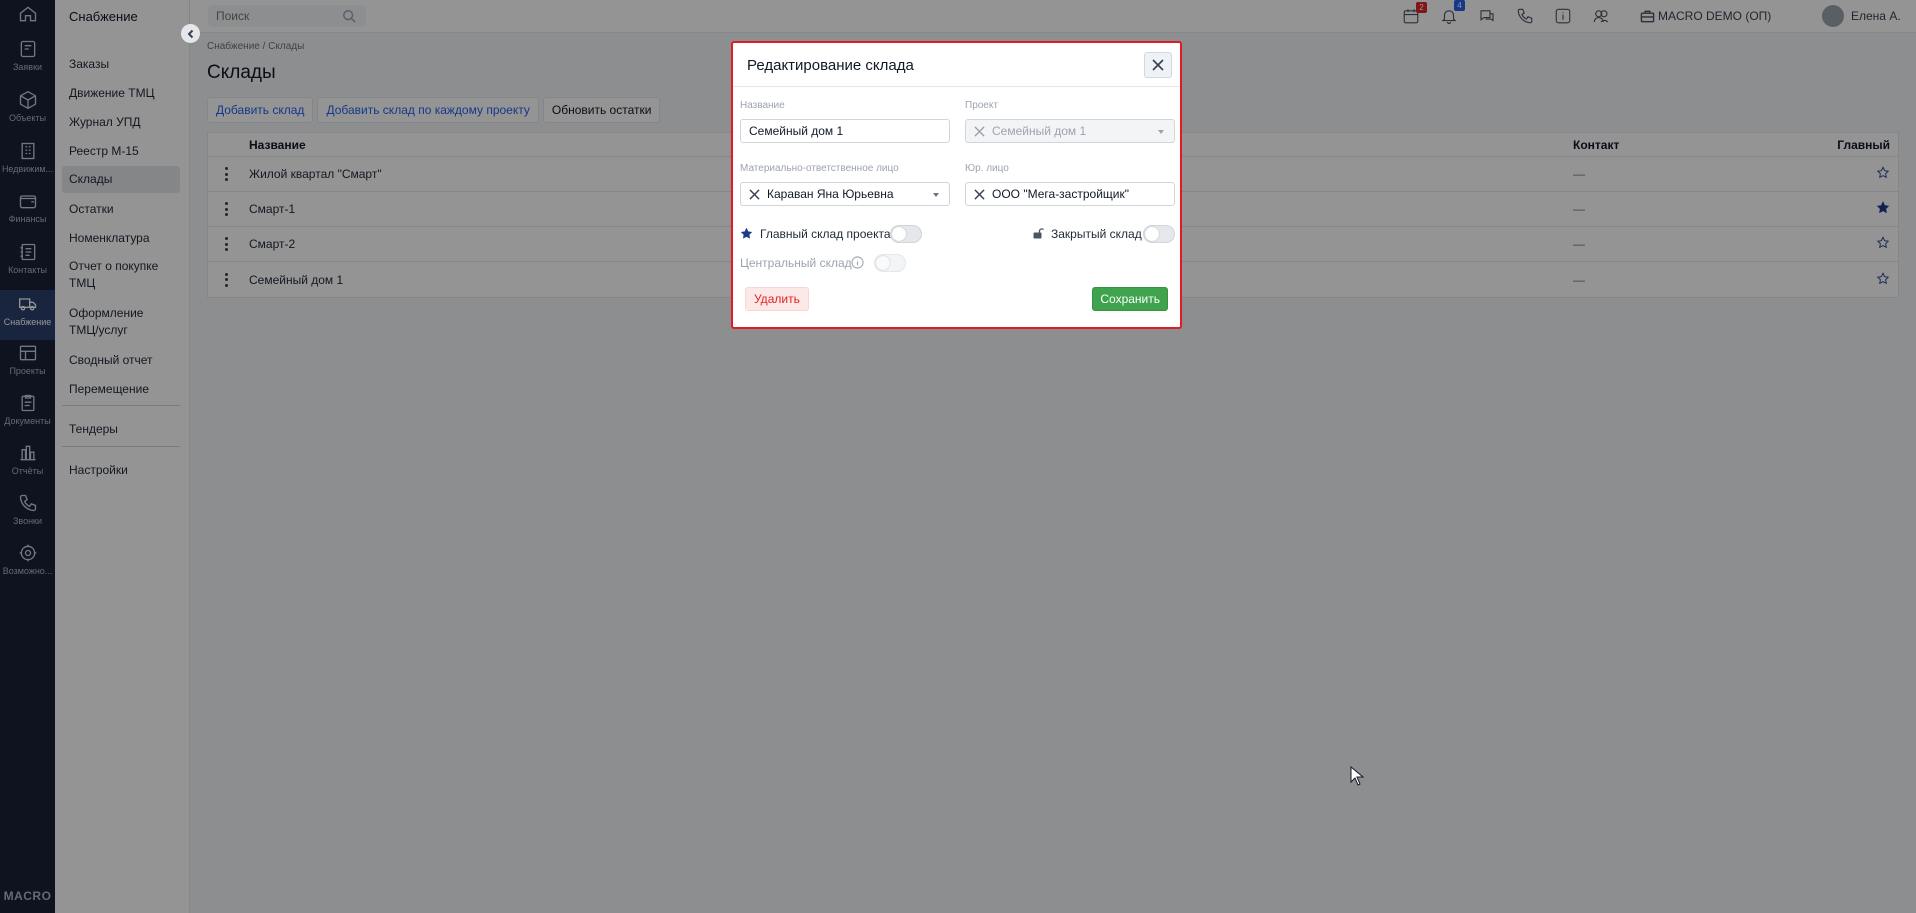 This screenshot has height=913, width=1916. I want to click on project-select: Семейный дом 1, so click(1070, 131).